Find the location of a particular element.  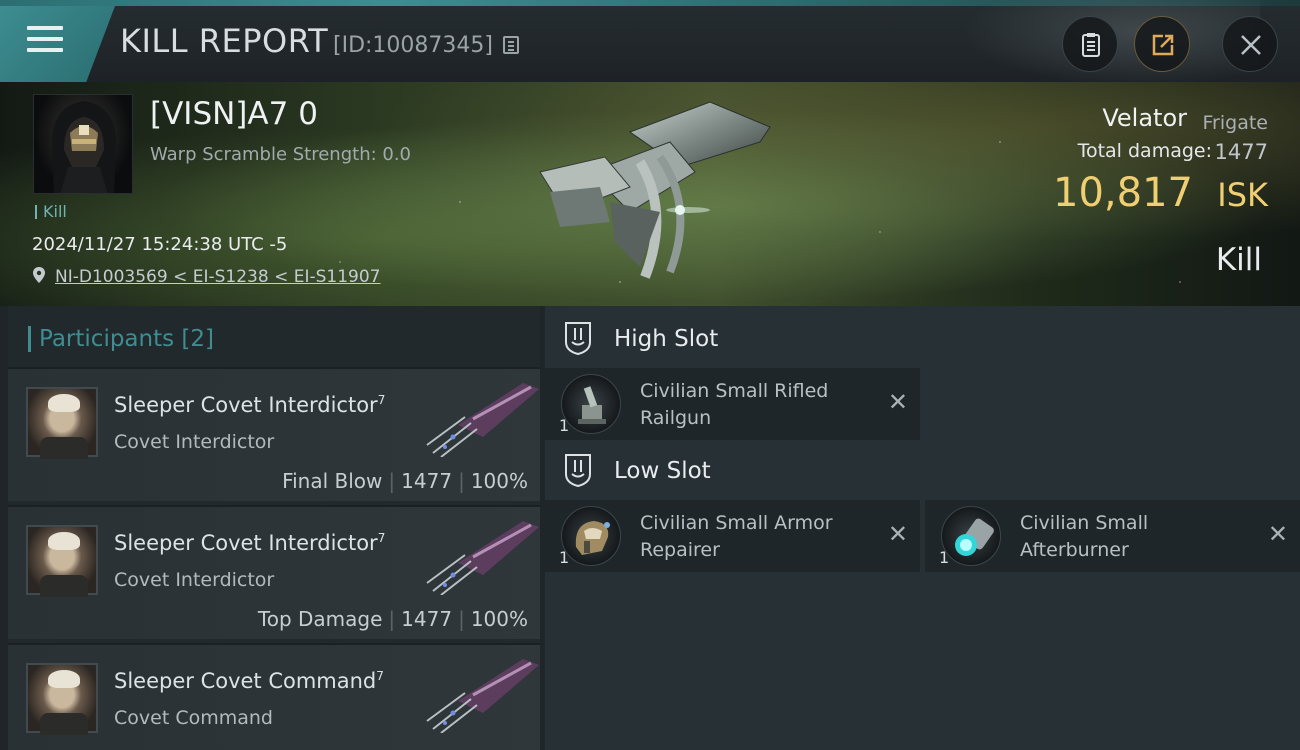

module-name-line2: Afterburner is located at coordinates (1074, 550).